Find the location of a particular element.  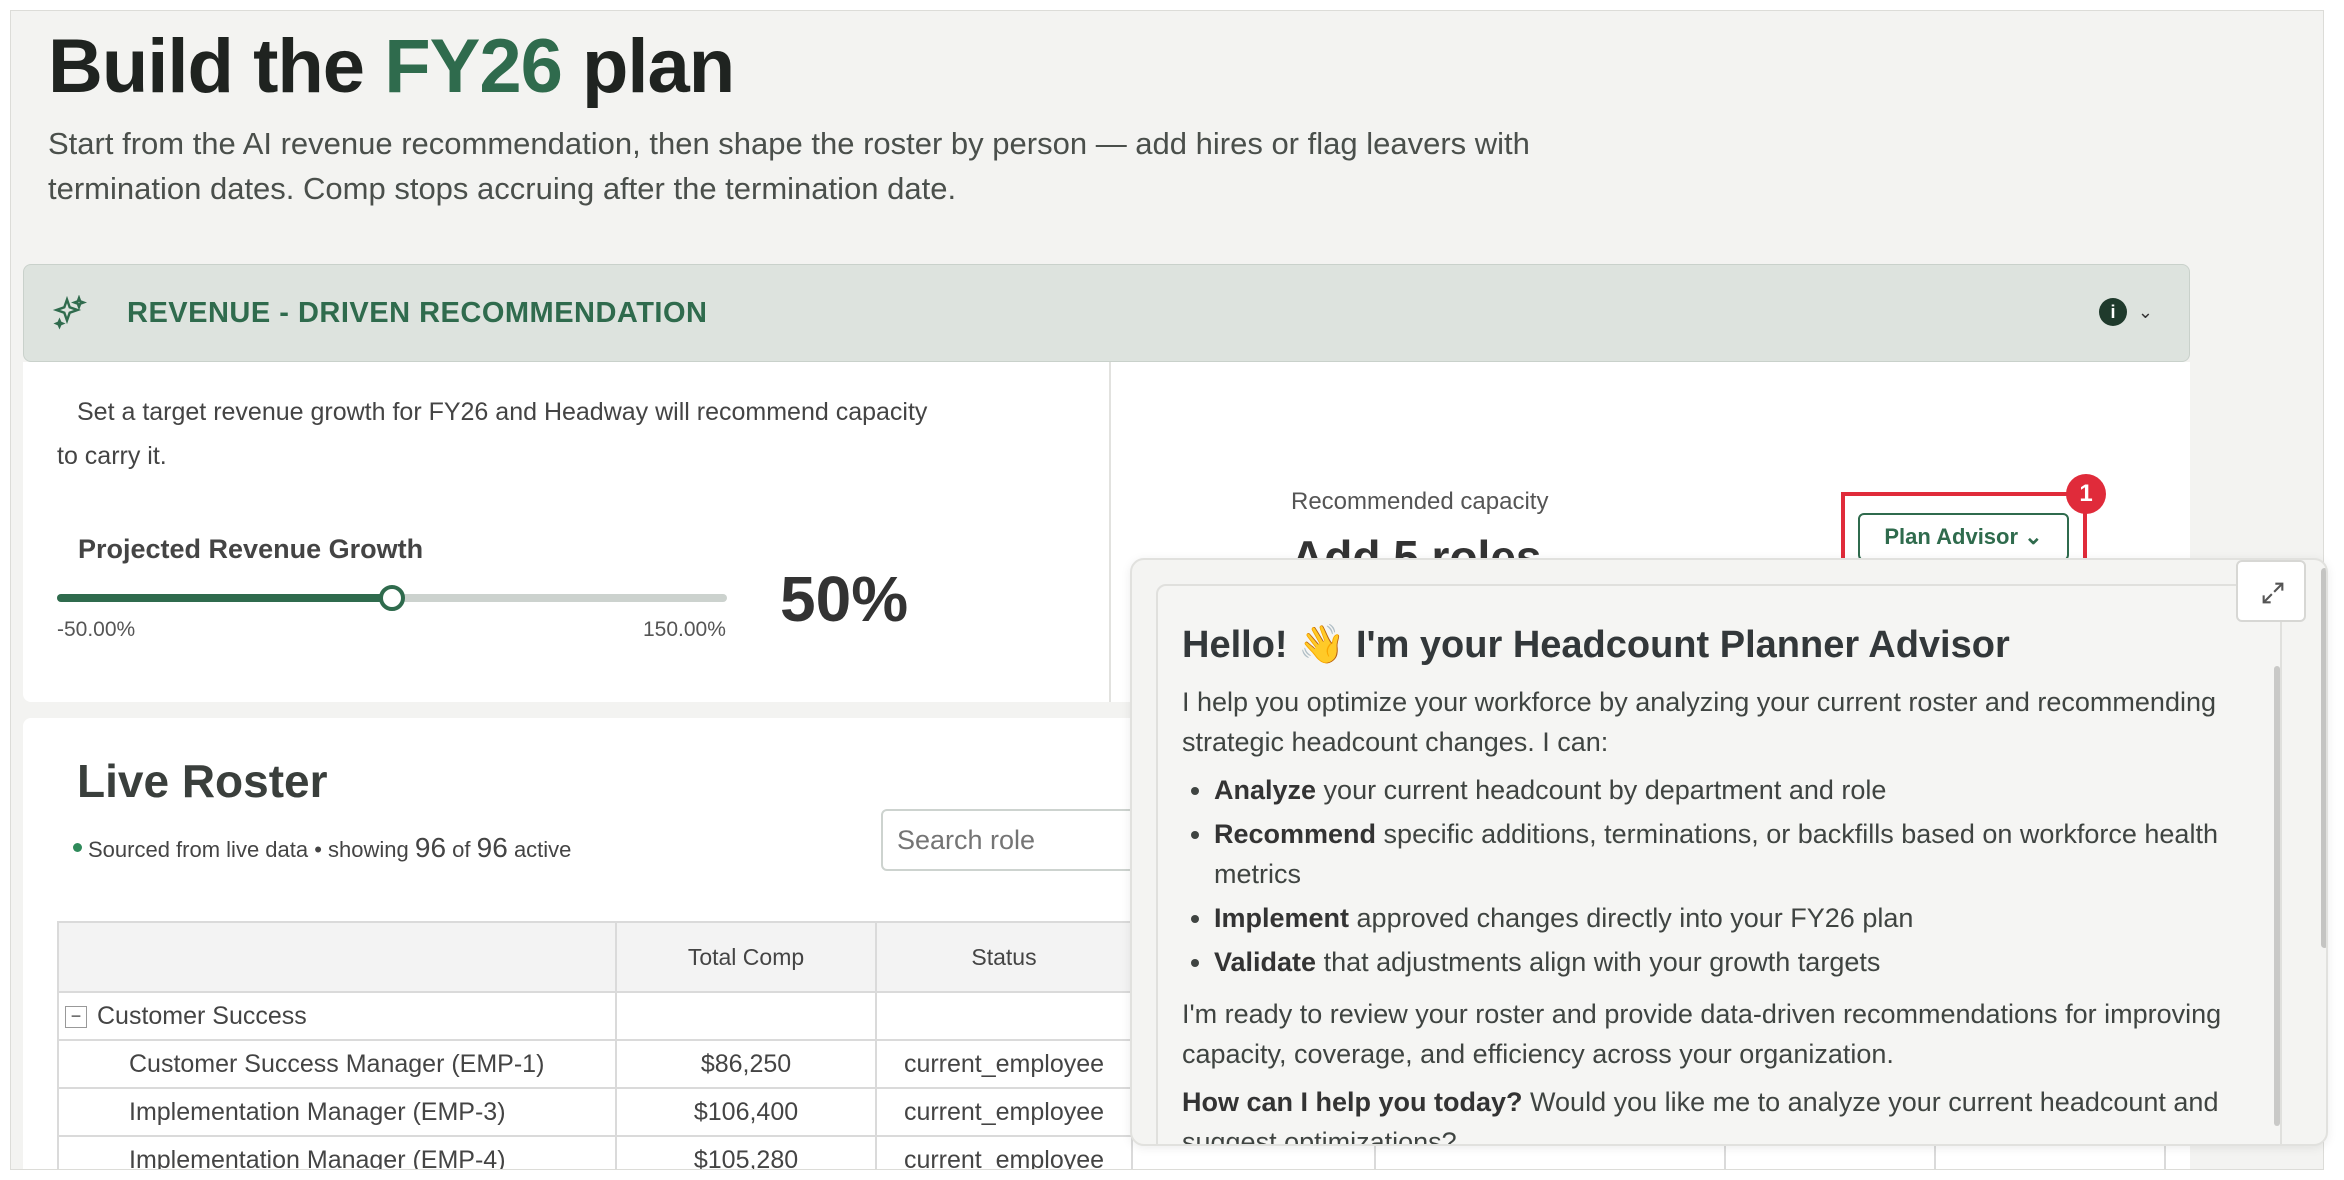

slider-thumb is located at coordinates (392, 598).